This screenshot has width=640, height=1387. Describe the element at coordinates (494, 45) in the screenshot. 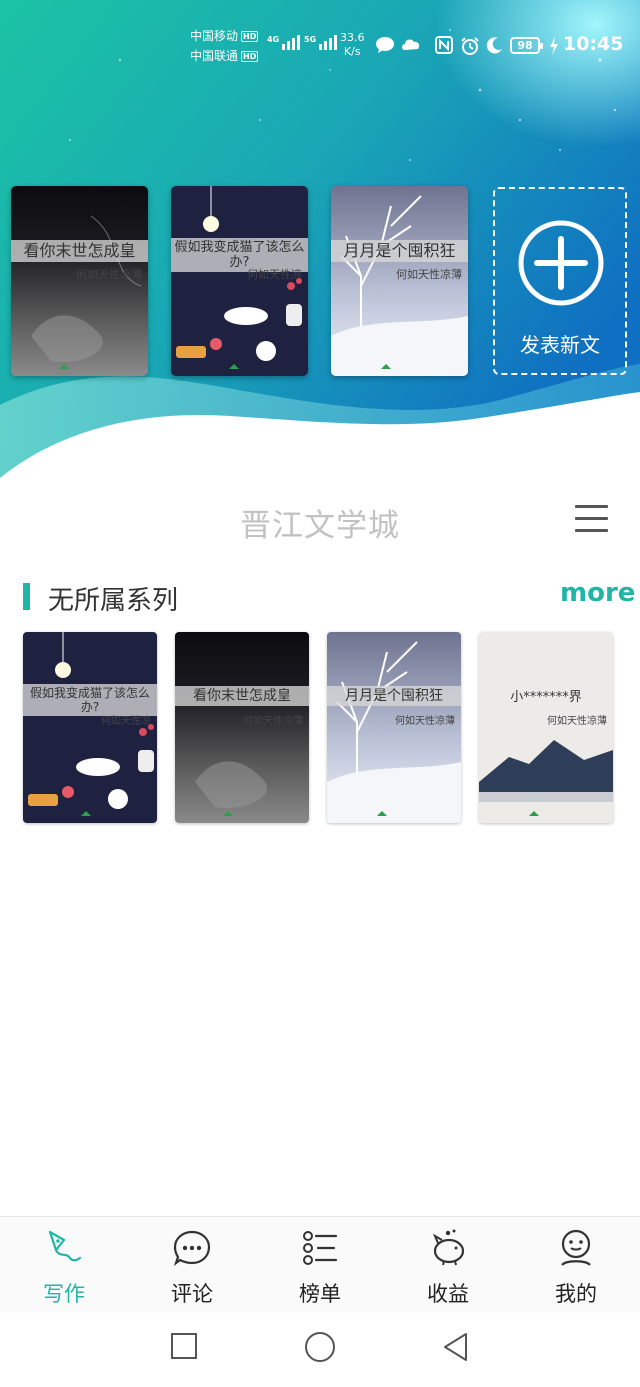

I see `moon-icon` at that location.